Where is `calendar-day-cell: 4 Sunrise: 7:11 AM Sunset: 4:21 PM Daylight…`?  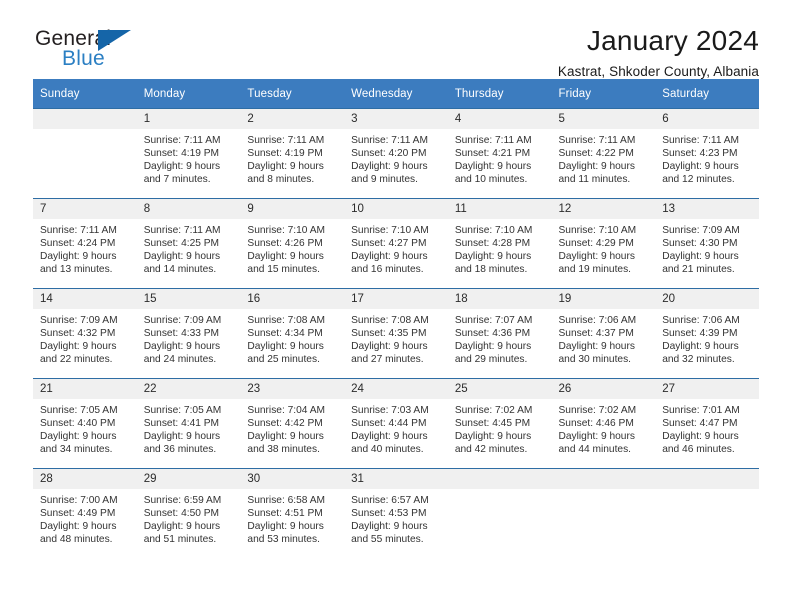 calendar-day-cell: 4 Sunrise: 7:11 AM Sunset: 4:21 PM Daylight… is located at coordinates (499, 153).